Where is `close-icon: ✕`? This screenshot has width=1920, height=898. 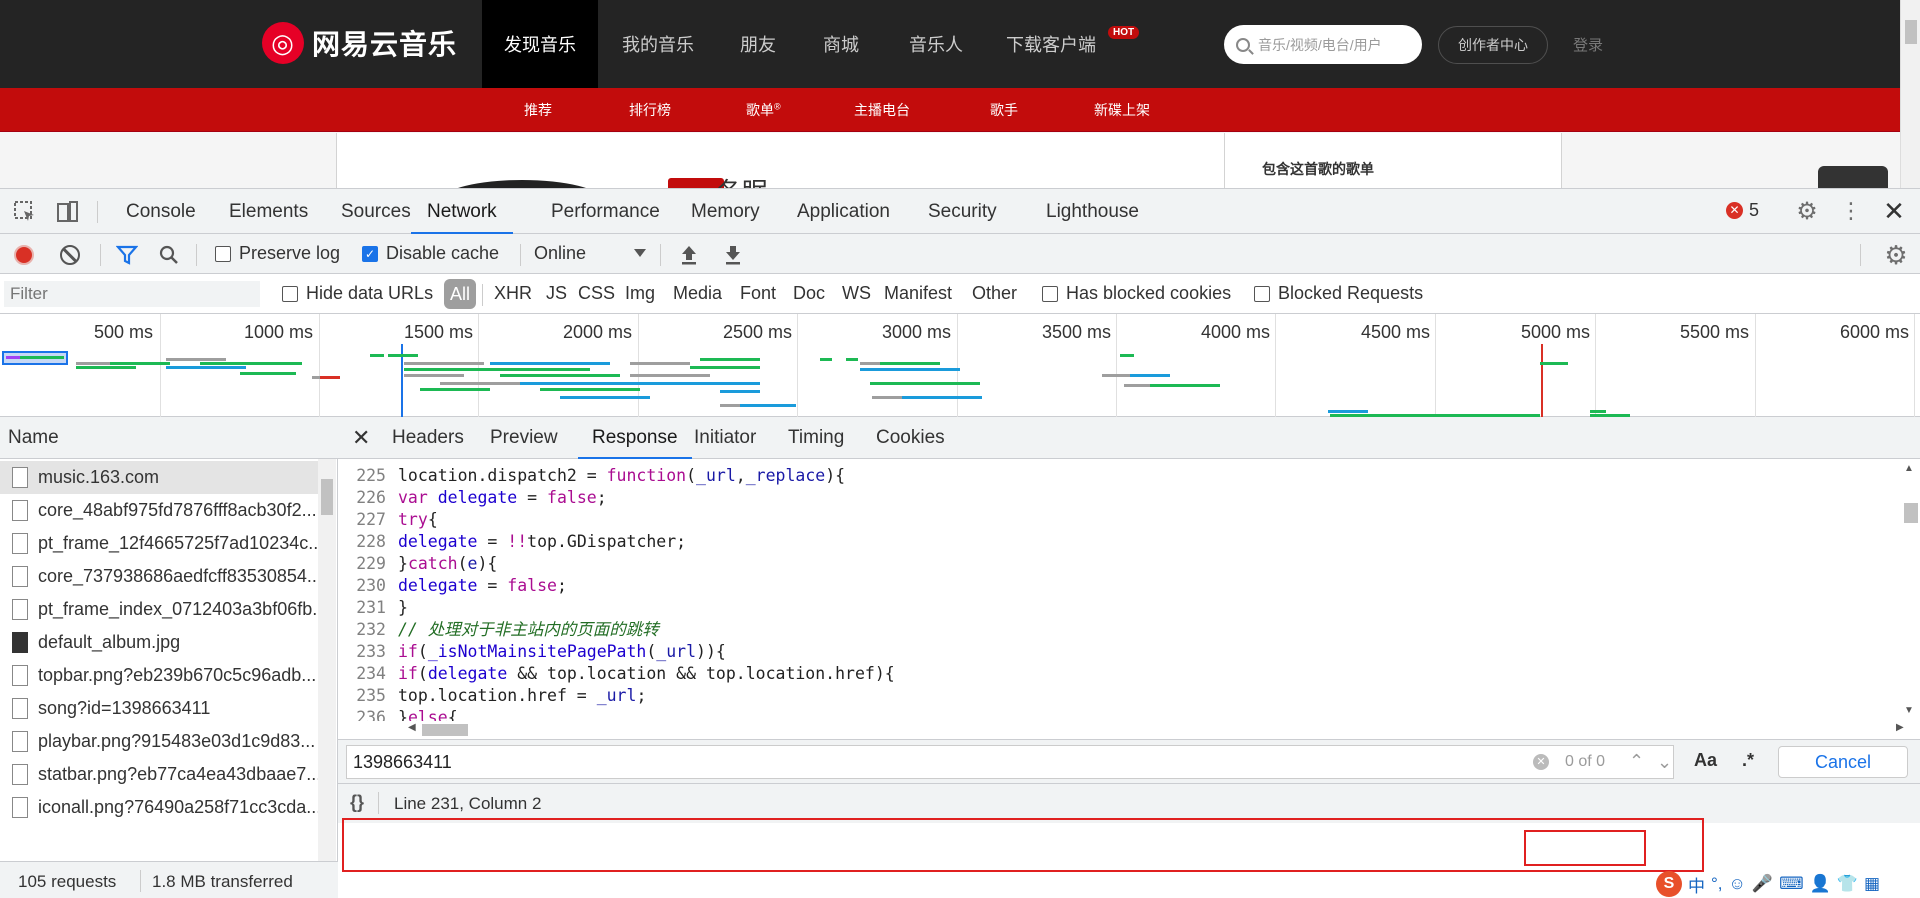 close-icon: ✕ is located at coordinates (361, 438).